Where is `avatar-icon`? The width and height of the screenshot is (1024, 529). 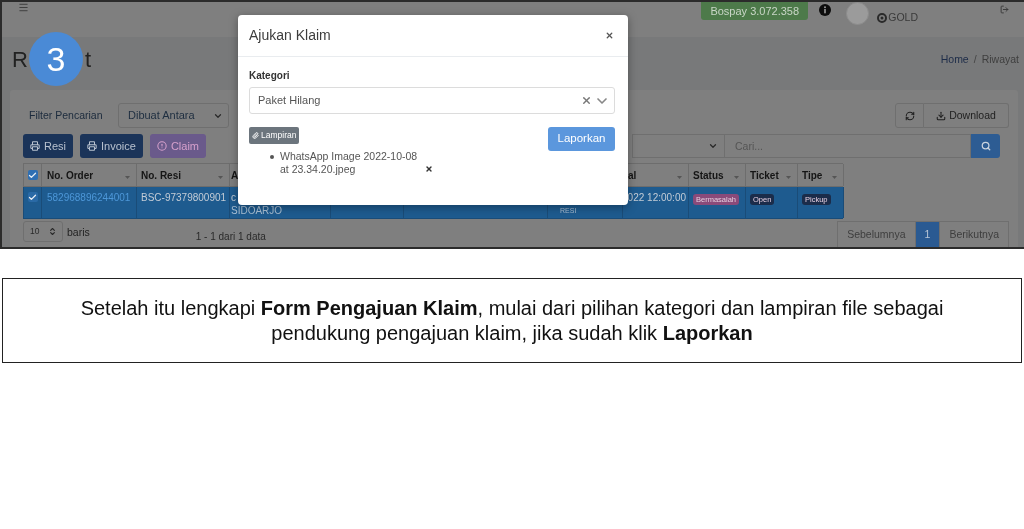
avatar-icon is located at coordinates (858, 13).